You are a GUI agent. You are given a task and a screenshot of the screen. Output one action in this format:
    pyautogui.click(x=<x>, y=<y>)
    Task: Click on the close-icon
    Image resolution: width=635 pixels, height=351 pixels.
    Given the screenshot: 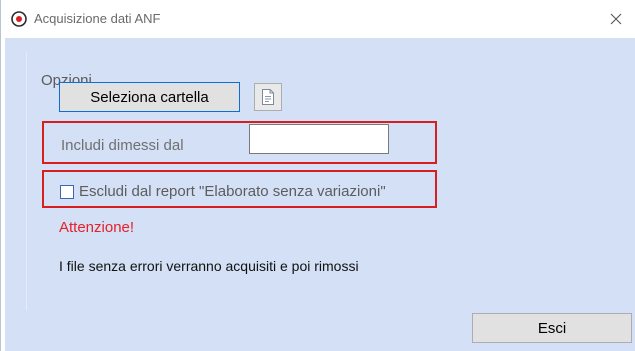 What is the action you would take?
    pyautogui.click(x=616, y=19)
    